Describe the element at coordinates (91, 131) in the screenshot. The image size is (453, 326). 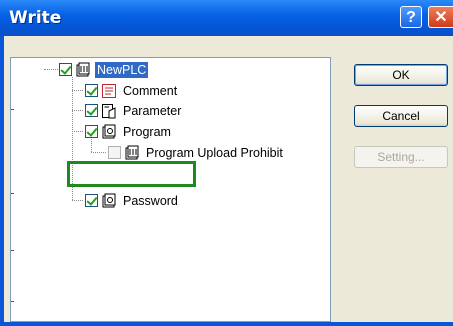
I see `program-checkbox` at that location.